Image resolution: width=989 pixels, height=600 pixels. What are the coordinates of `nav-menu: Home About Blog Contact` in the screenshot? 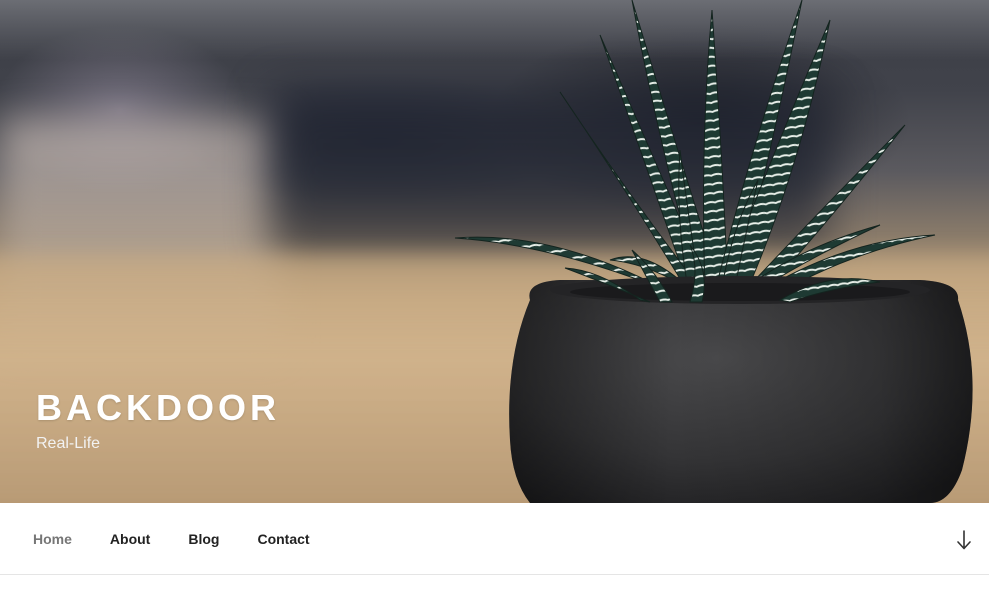 It's located at (171, 538).